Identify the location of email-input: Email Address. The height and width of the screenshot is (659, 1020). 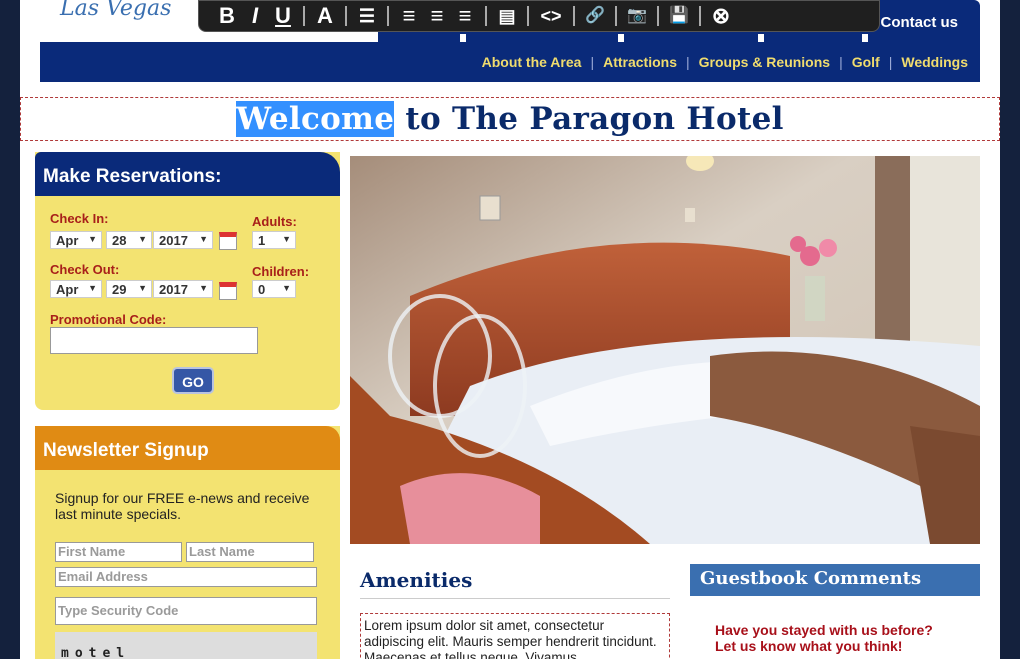
(186, 577).